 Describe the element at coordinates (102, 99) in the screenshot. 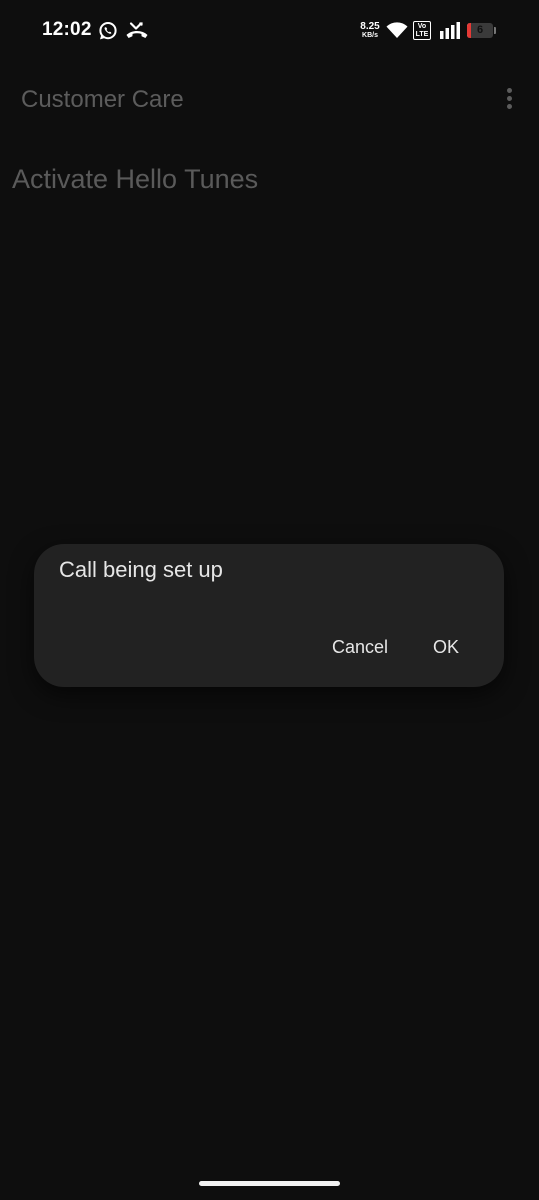

I see `app-title: Customer Care` at that location.